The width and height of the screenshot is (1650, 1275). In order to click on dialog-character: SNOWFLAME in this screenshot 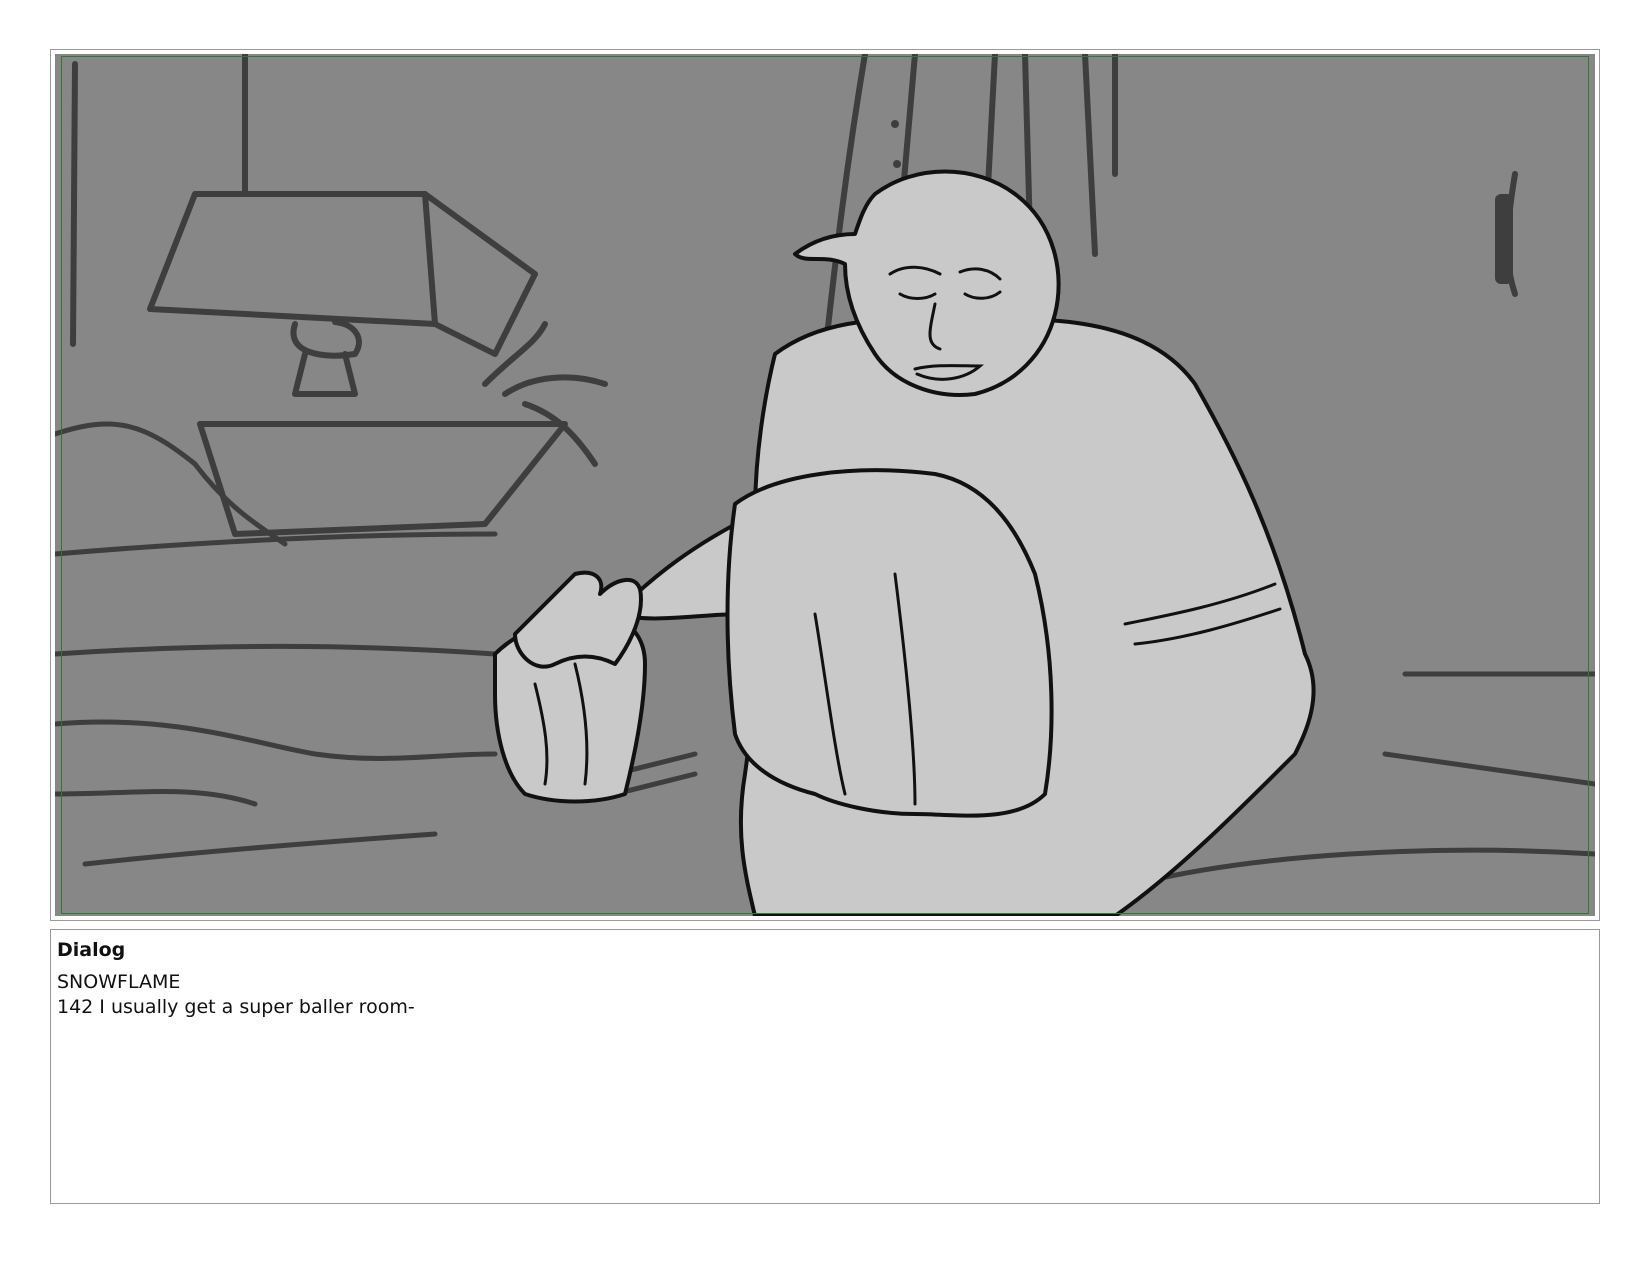, I will do `click(119, 982)`.